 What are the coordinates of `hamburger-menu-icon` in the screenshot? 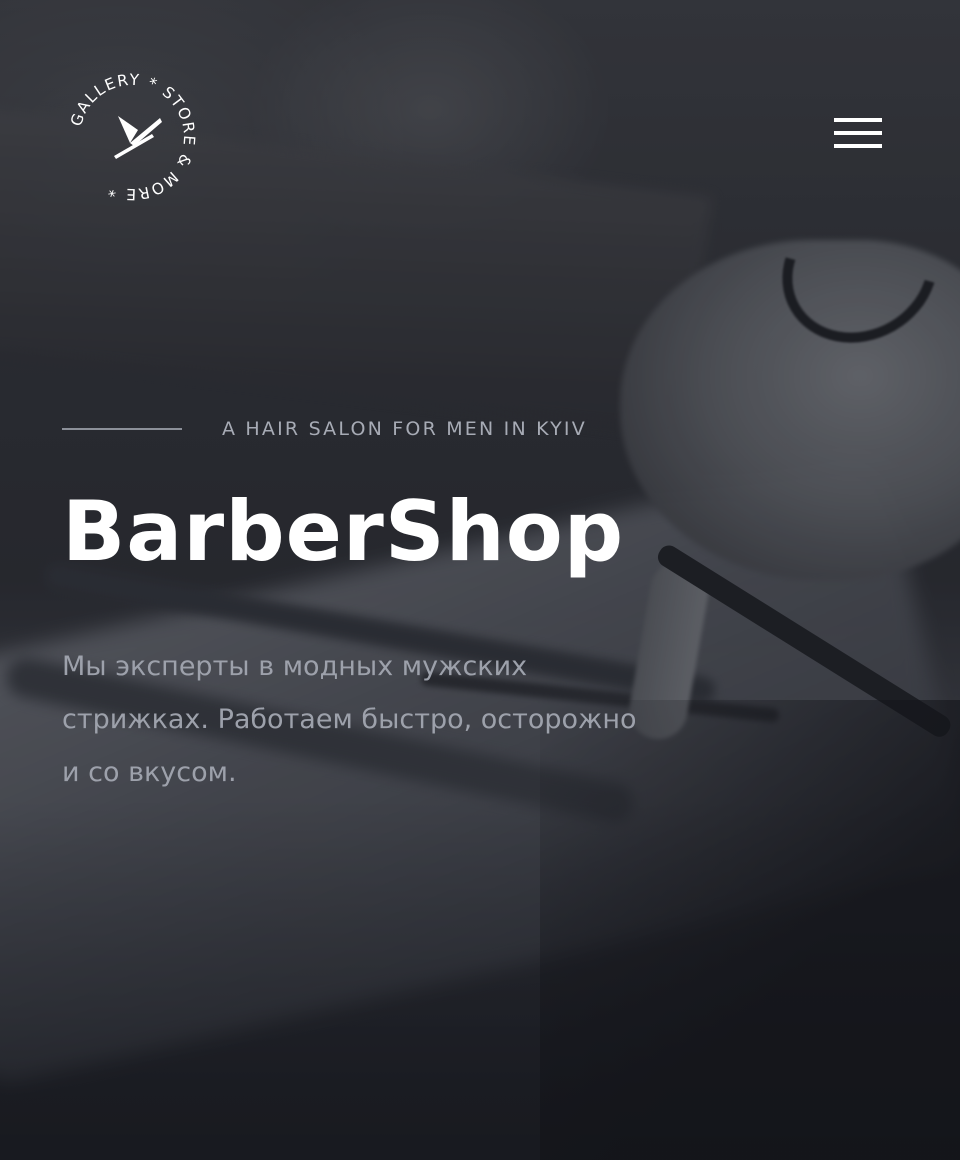 It's located at (858, 120).